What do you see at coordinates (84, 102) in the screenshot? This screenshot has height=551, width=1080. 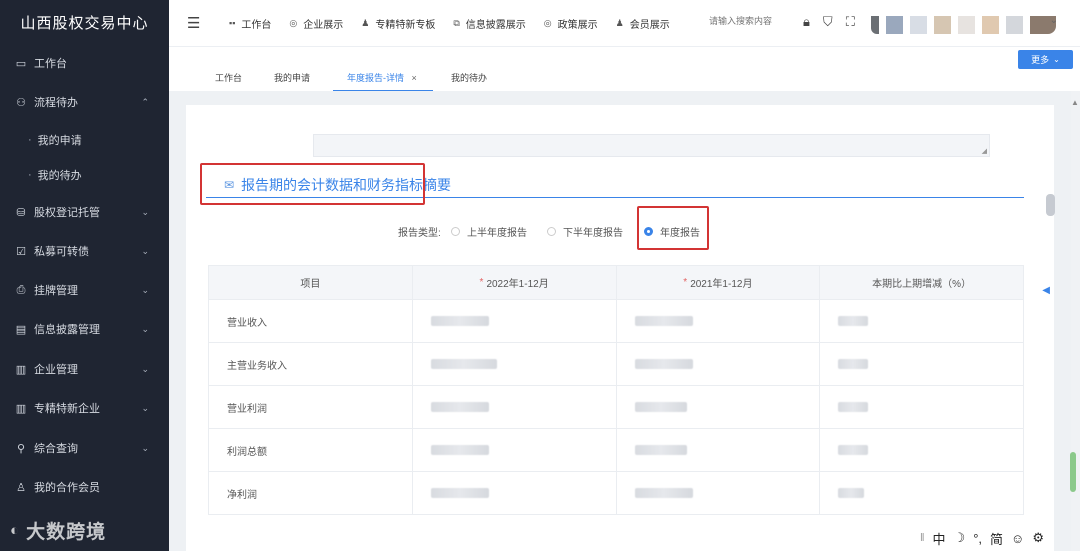 I see `sidebar-item-flow: ⚇ 流程待办 ⌃` at bounding box center [84, 102].